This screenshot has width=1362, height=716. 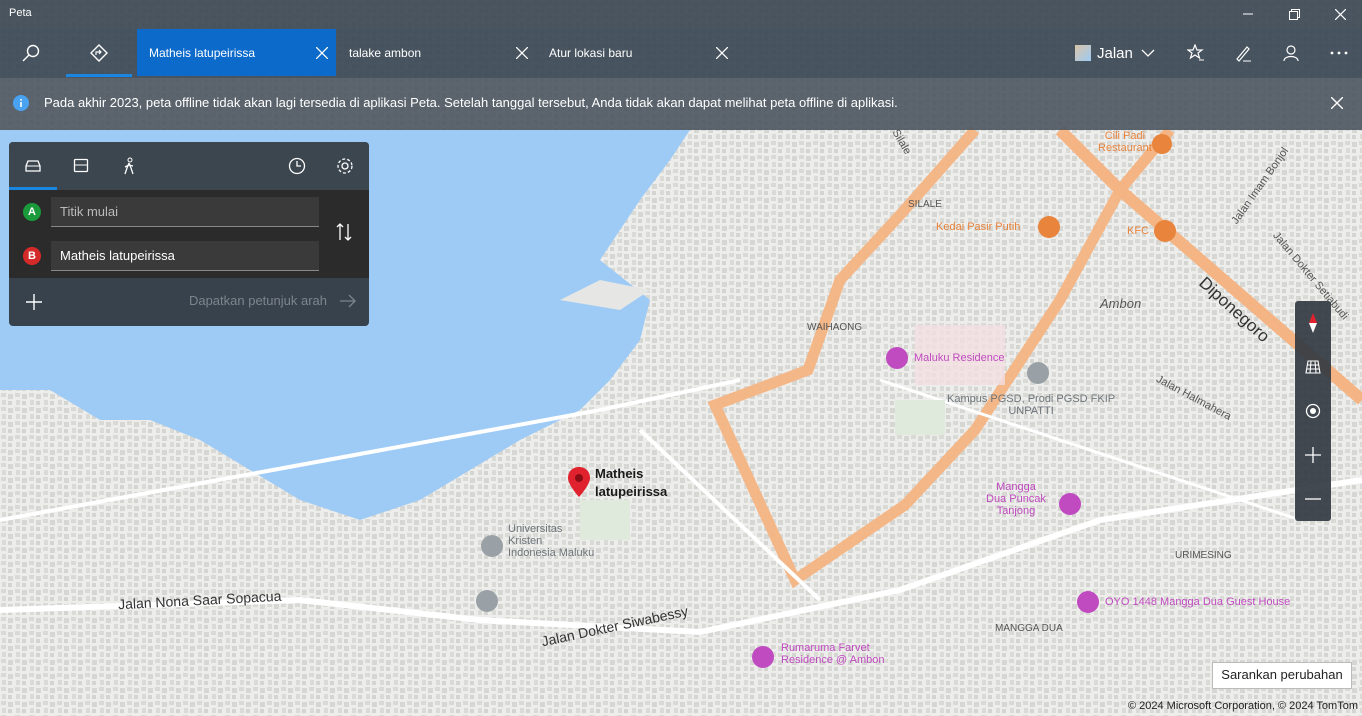 I want to click on tab-matheis: Matheis latupeirissa, so click(x=236, y=52).